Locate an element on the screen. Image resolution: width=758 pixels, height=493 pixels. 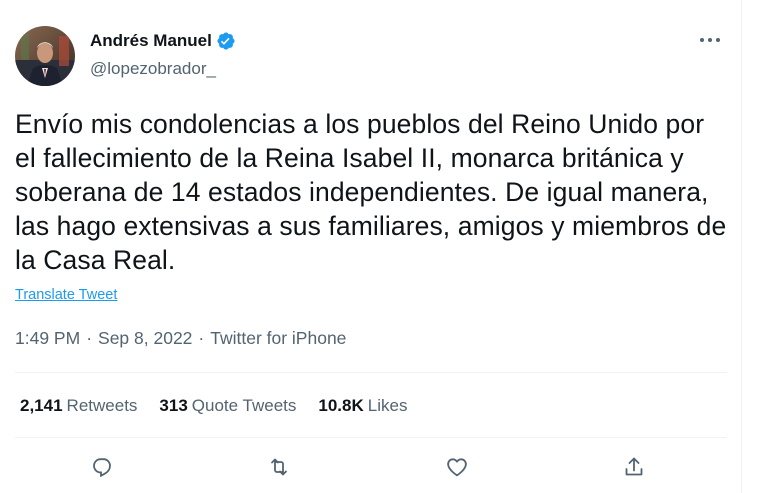
avatar-image is located at coordinates (45, 56).